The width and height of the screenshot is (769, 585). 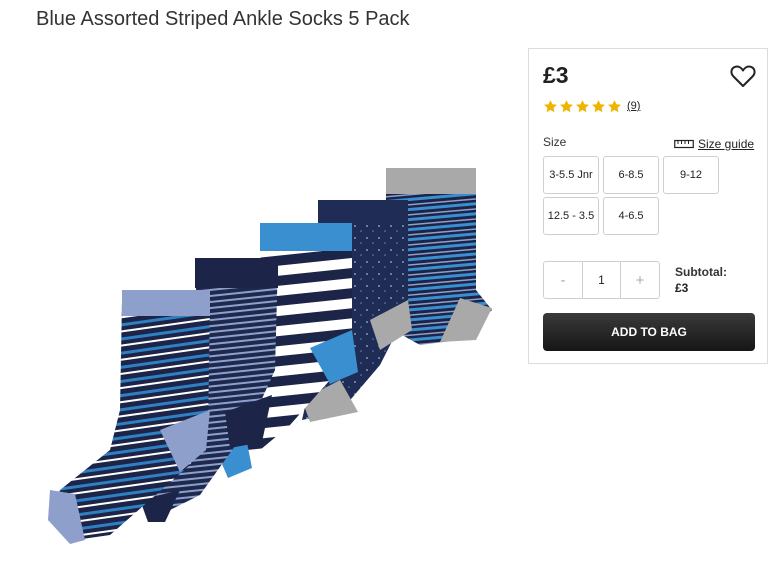 What do you see at coordinates (555, 142) in the screenshot?
I see `size-label: Size` at bounding box center [555, 142].